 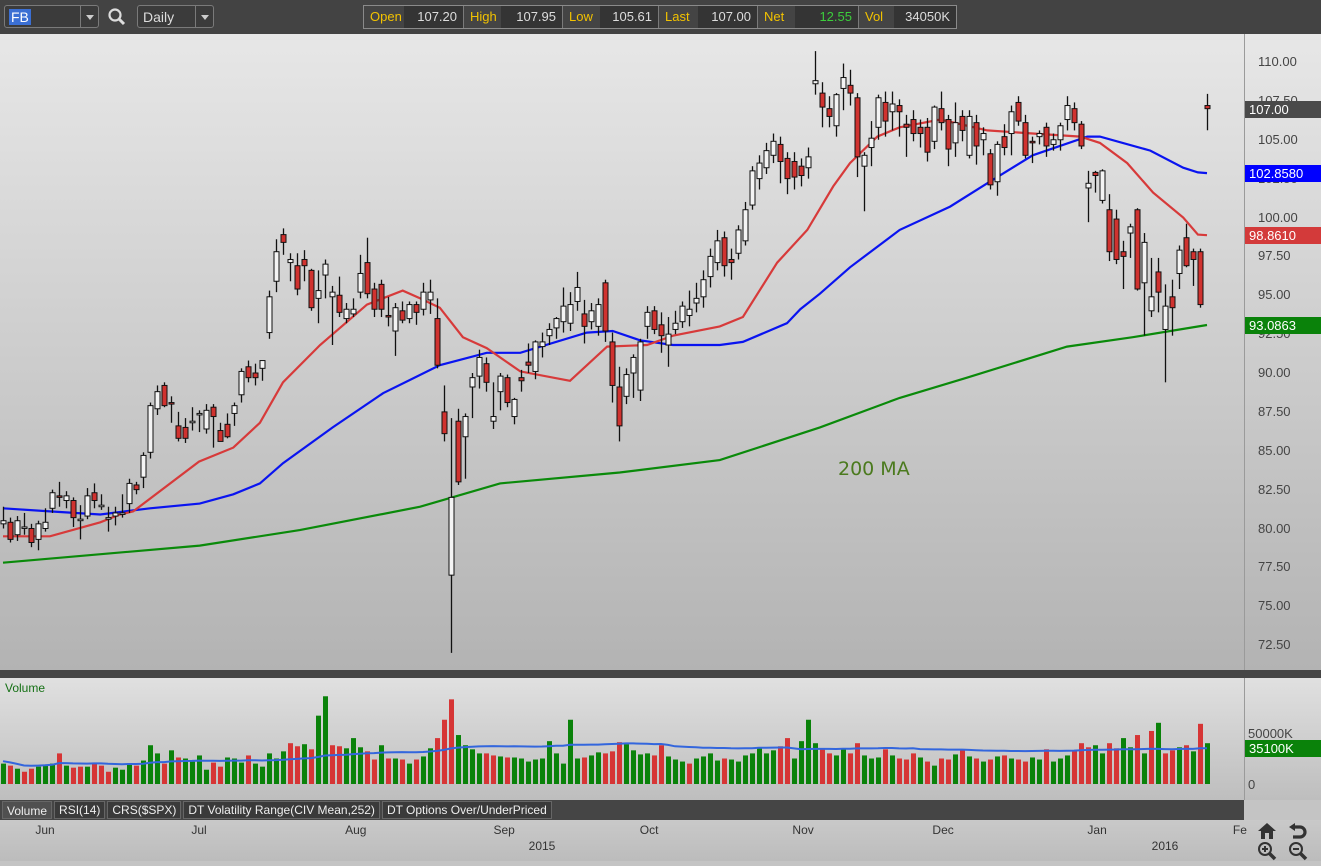 What do you see at coordinates (660, 674) in the screenshot?
I see `panel-divider` at bounding box center [660, 674].